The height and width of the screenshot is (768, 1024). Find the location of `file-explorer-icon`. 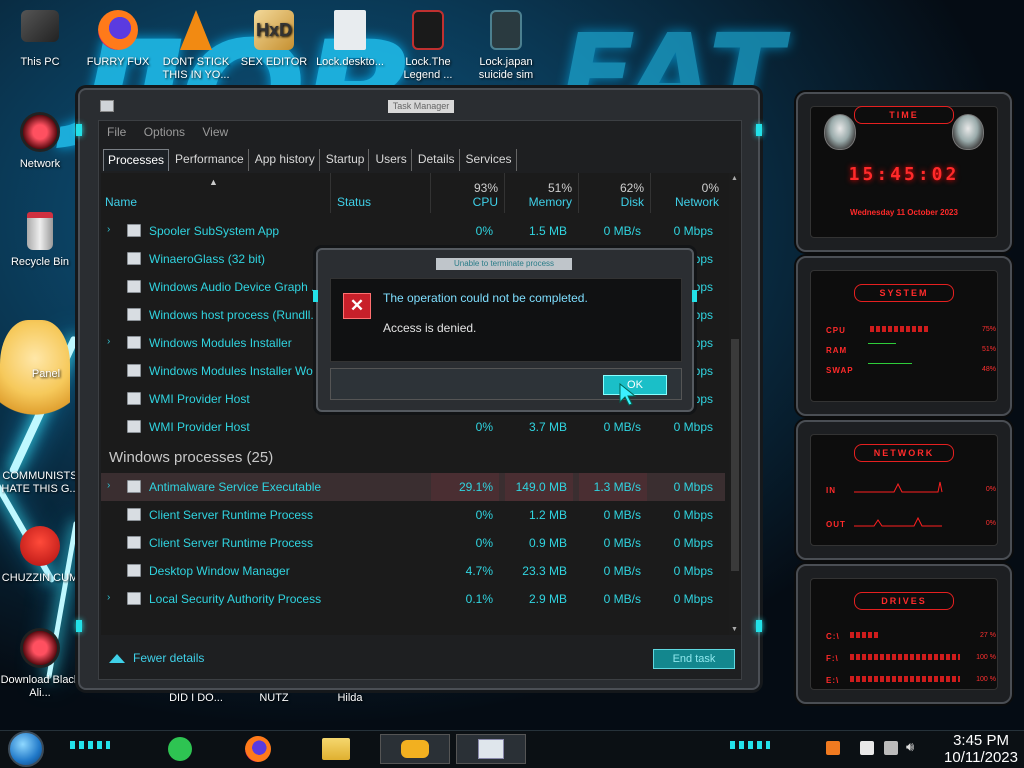

file-explorer-icon is located at coordinates (336, 749).